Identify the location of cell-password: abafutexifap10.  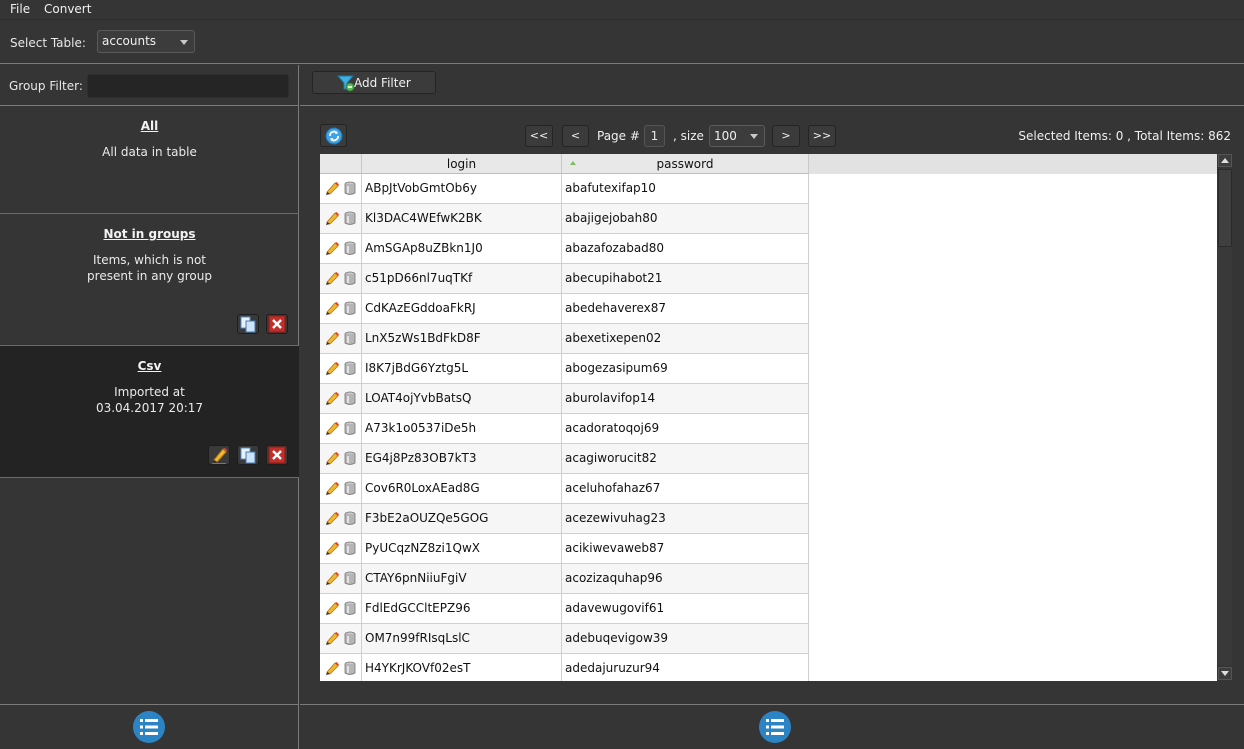
(685, 188).